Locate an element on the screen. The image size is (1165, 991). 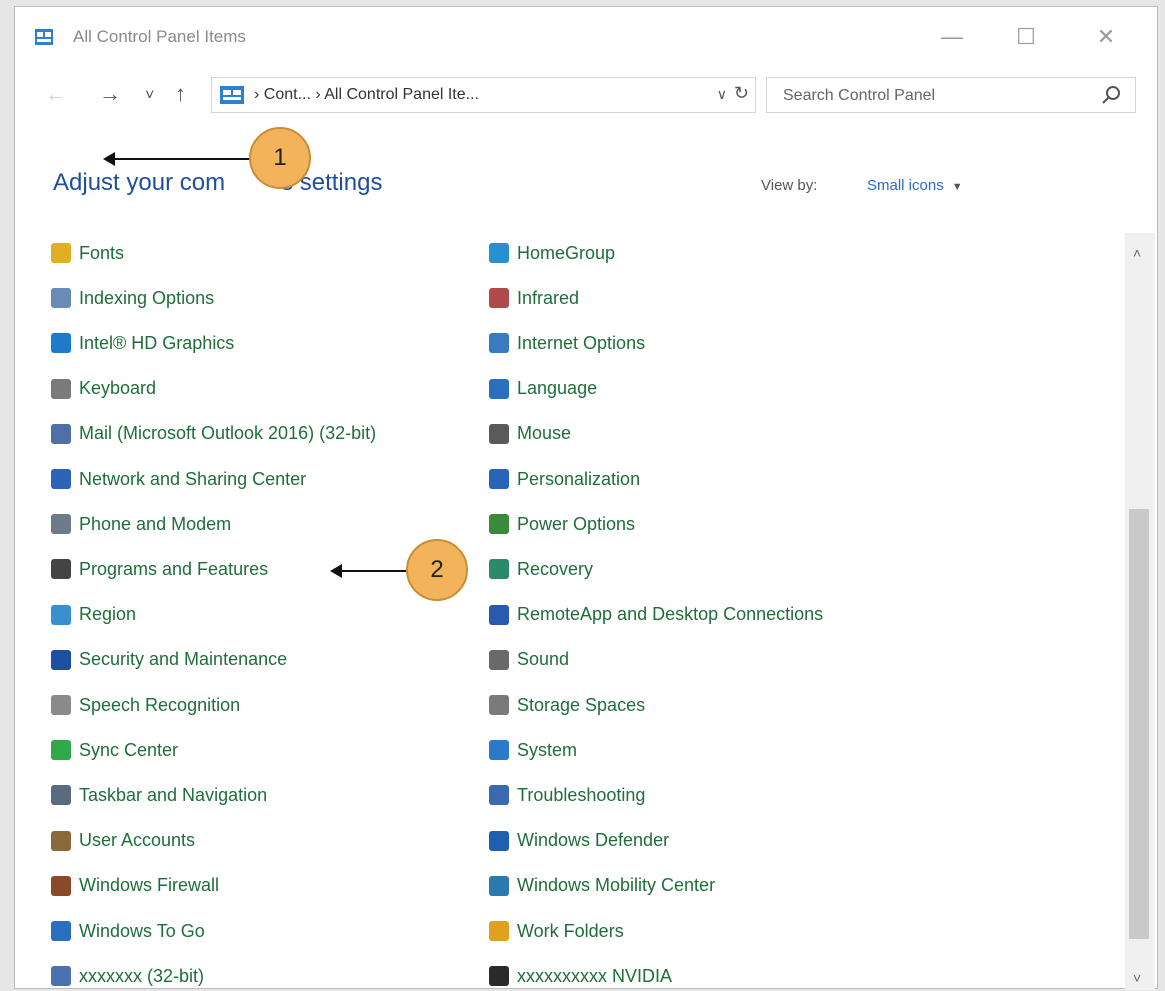
callout-1-badge: 1 is located at coordinates (280, 158).